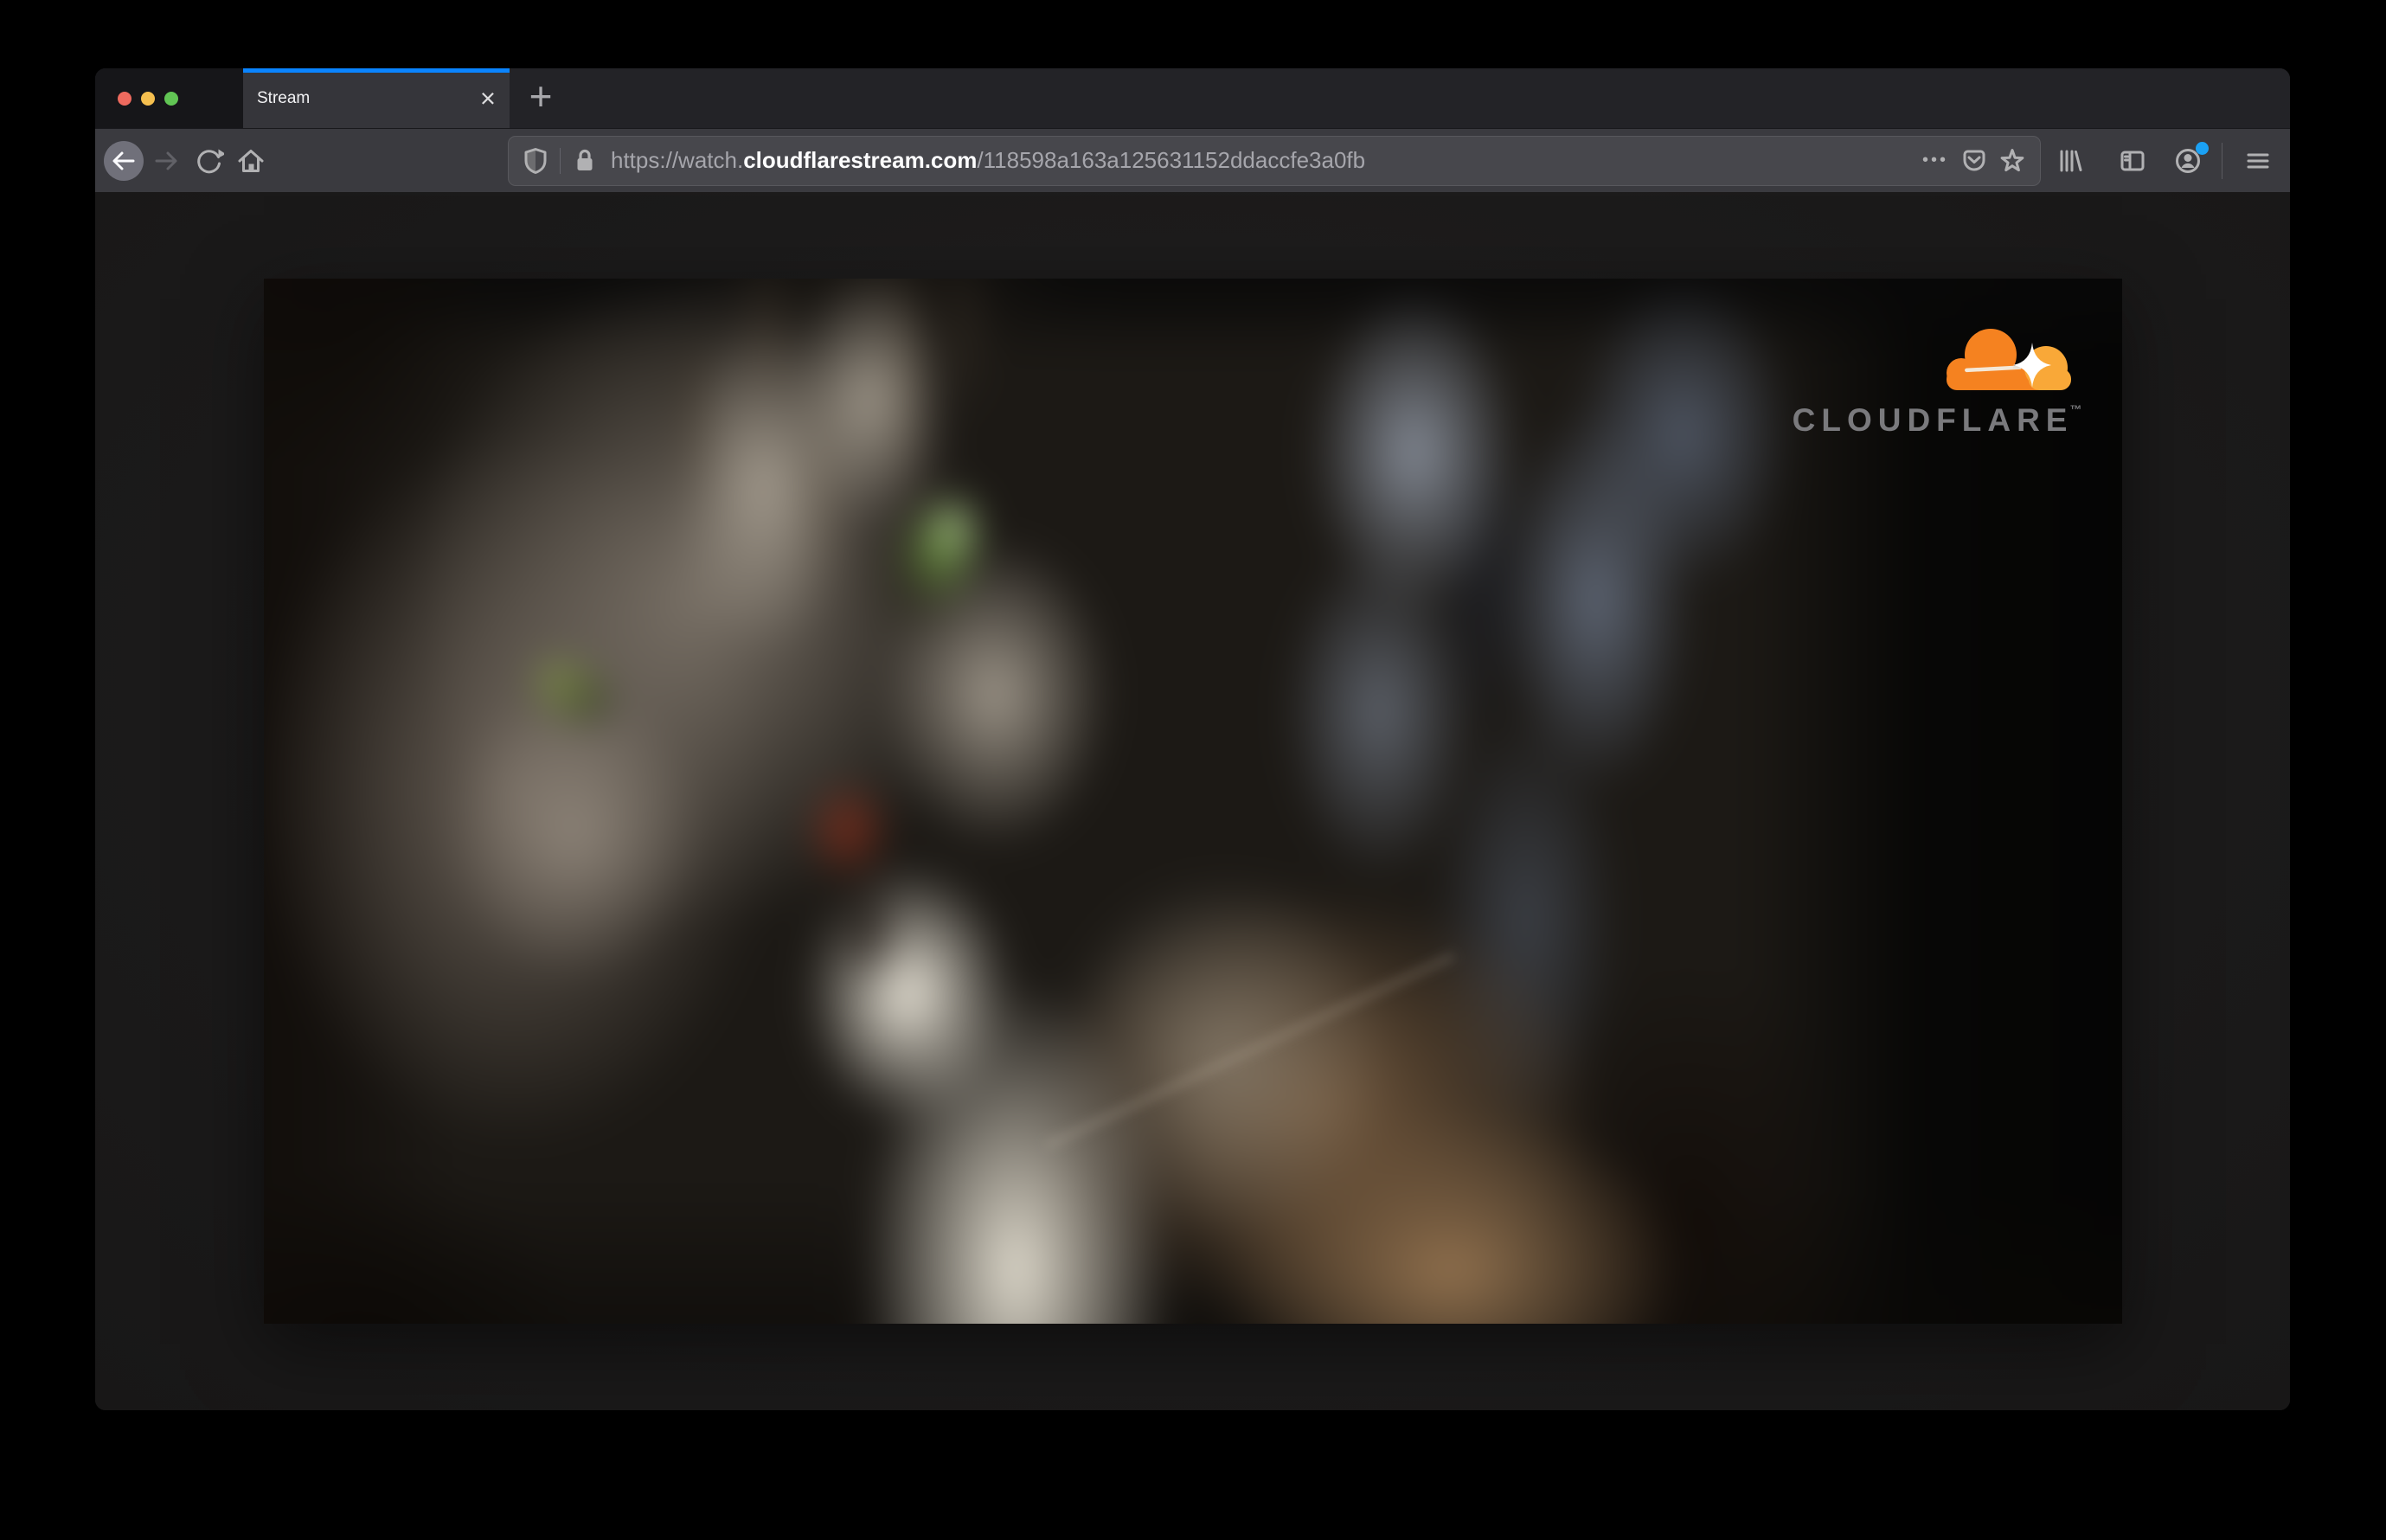  I want to click on reload-icon, so click(211, 161).